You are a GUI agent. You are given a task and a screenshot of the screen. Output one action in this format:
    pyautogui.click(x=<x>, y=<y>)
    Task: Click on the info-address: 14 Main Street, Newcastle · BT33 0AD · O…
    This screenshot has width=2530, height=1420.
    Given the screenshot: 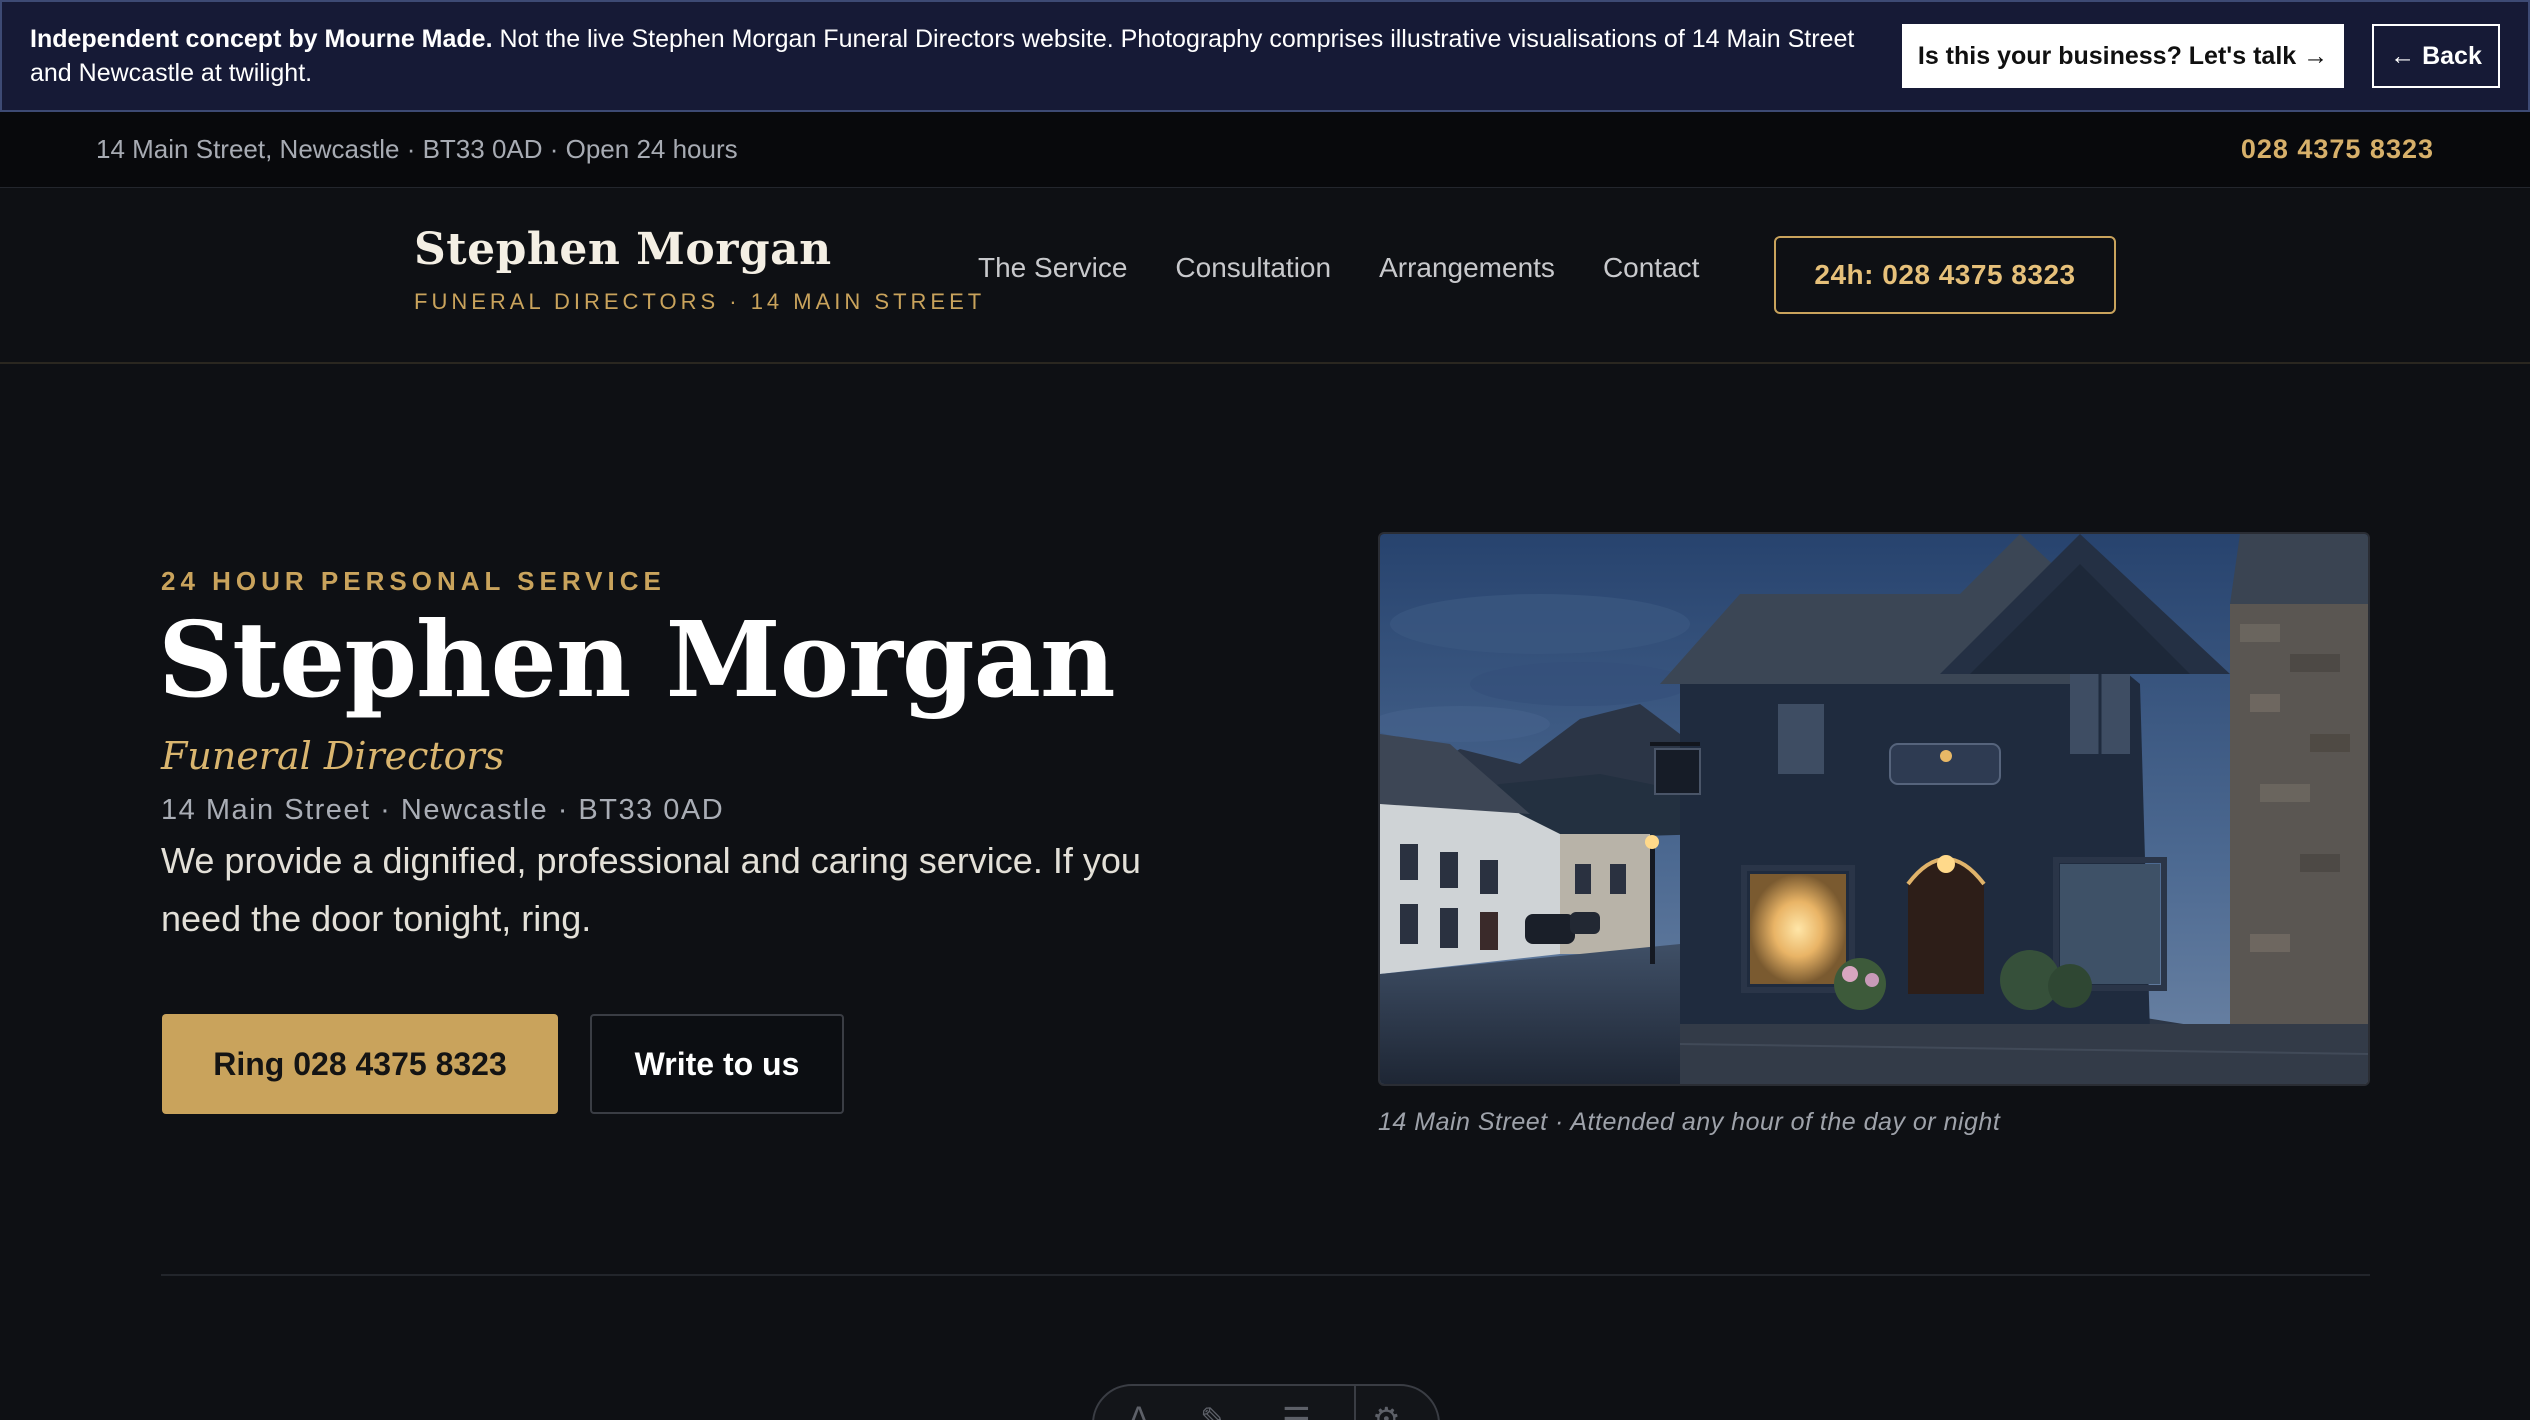 What is the action you would take?
    pyautogui.click(x=417, y=149)
    